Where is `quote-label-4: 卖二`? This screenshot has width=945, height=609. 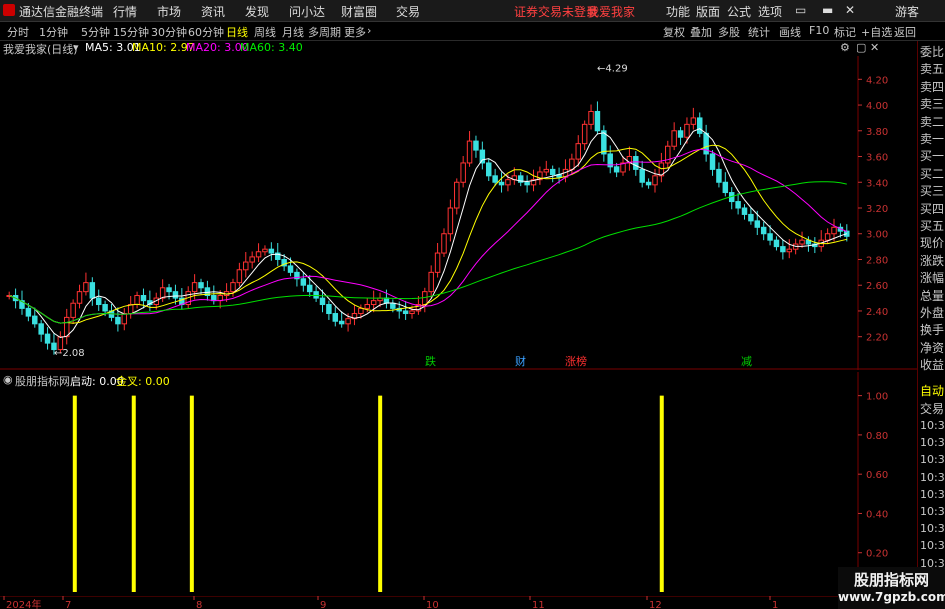 quote-label-4: 卖二 is located at coordinates (932, 121).